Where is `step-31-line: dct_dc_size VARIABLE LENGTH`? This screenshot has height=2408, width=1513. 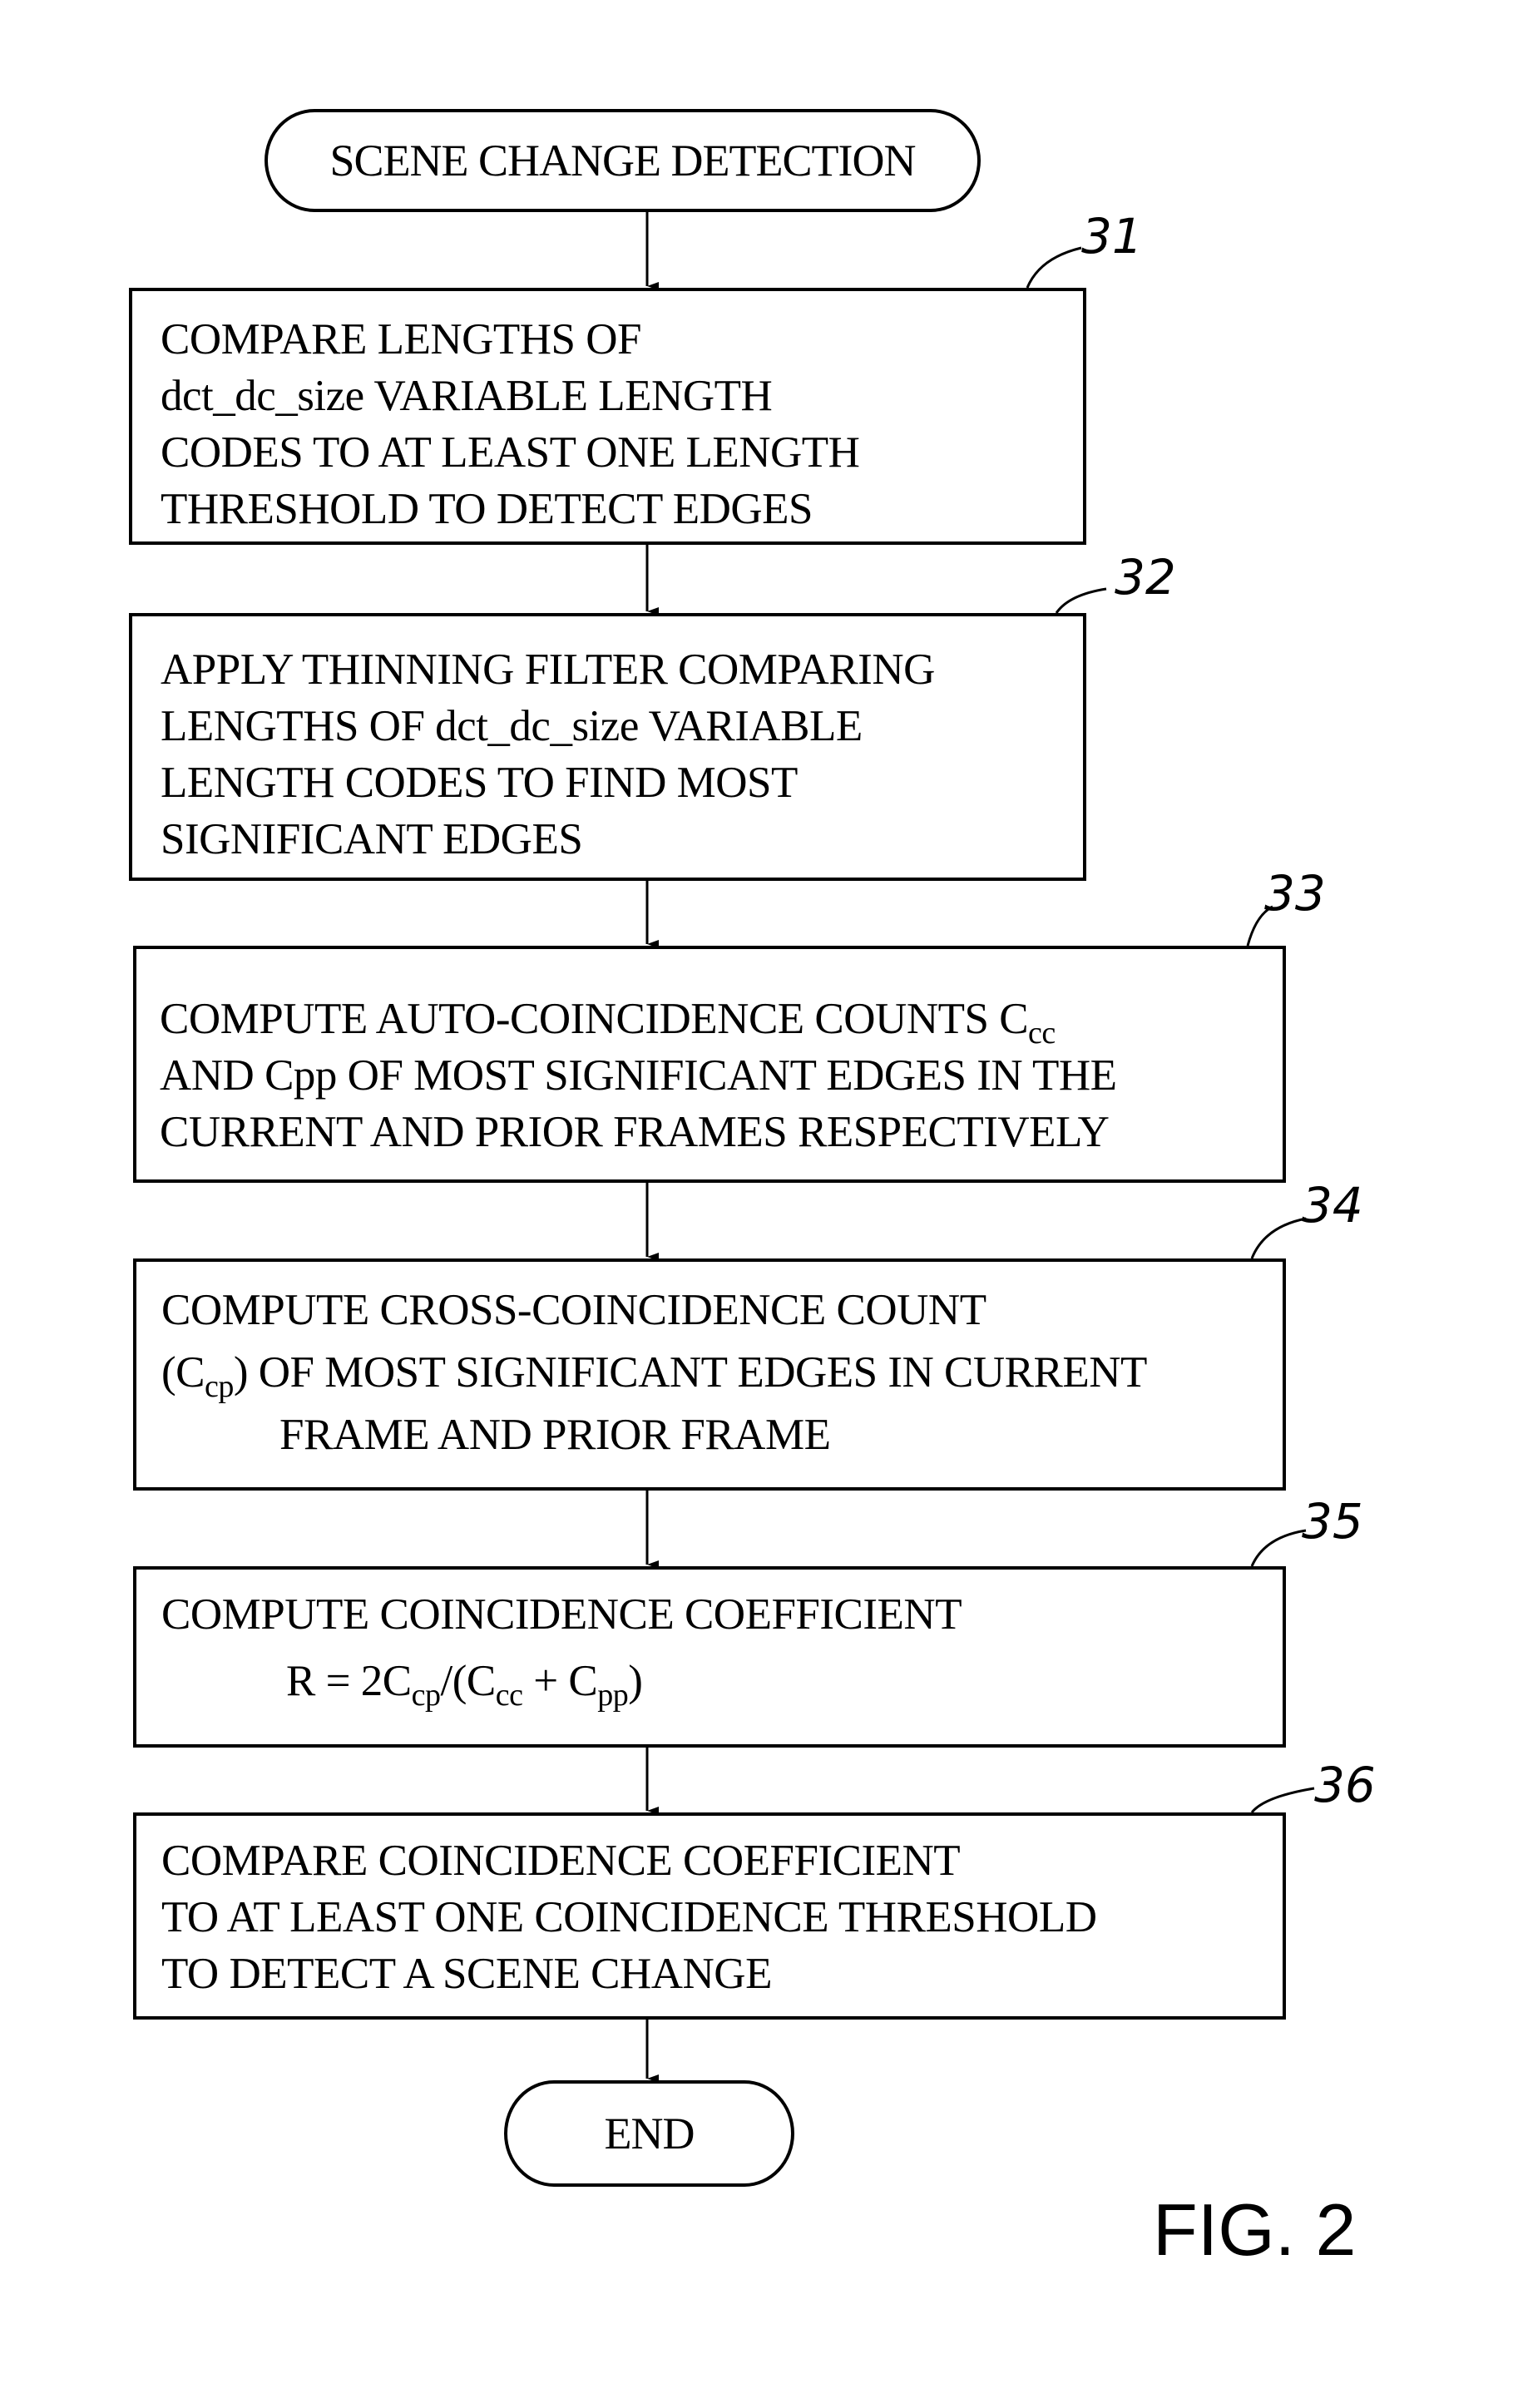 step-31-line: dct_dc_size VARIABLE LENGTH is located at coordinates (467, 396).